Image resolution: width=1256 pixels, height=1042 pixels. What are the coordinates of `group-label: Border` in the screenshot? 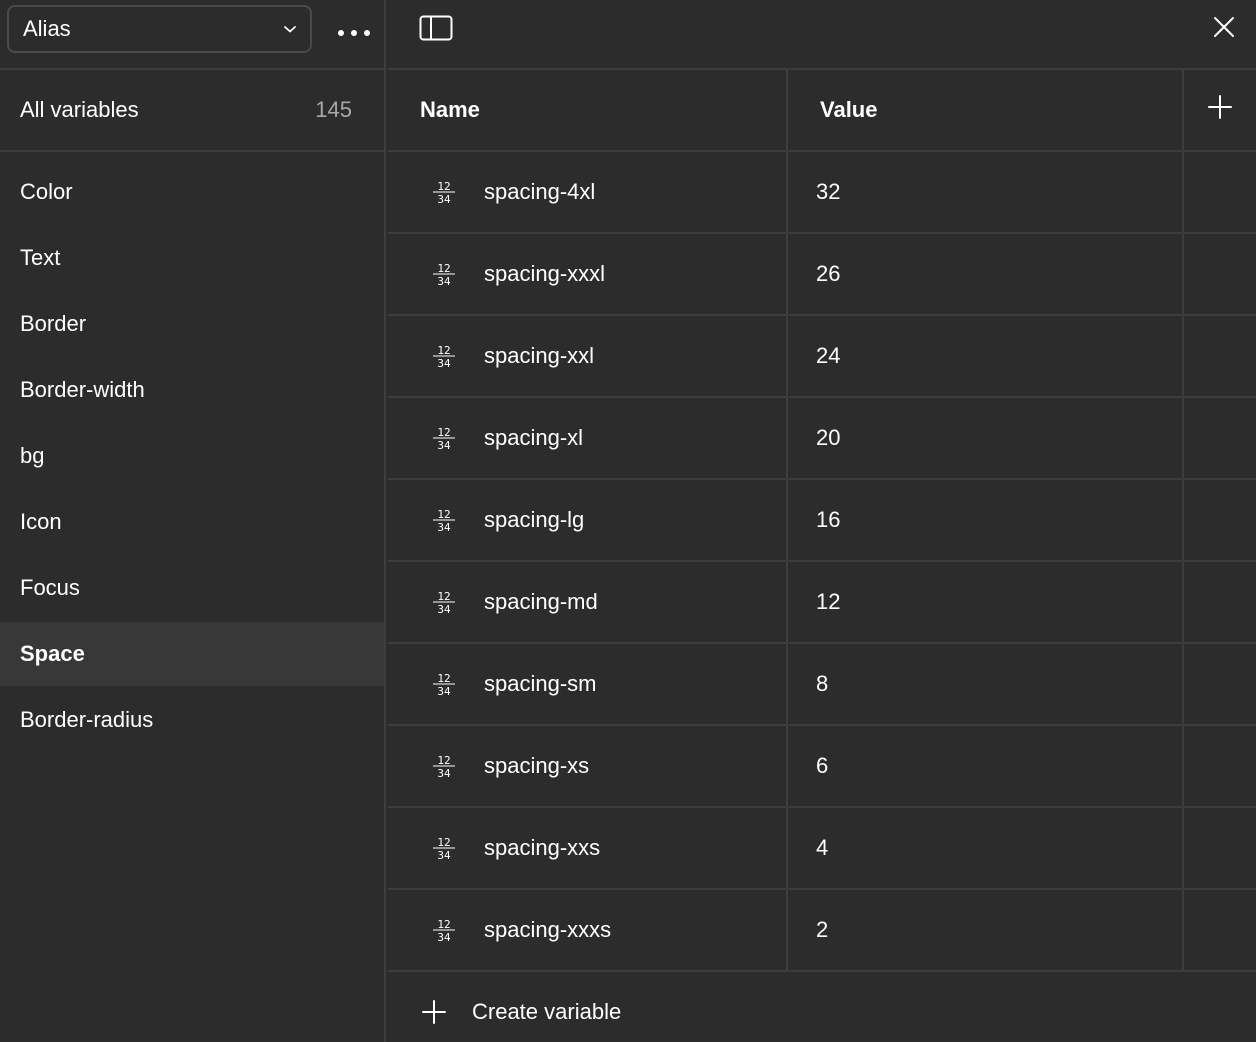 It's located at (53, 323).